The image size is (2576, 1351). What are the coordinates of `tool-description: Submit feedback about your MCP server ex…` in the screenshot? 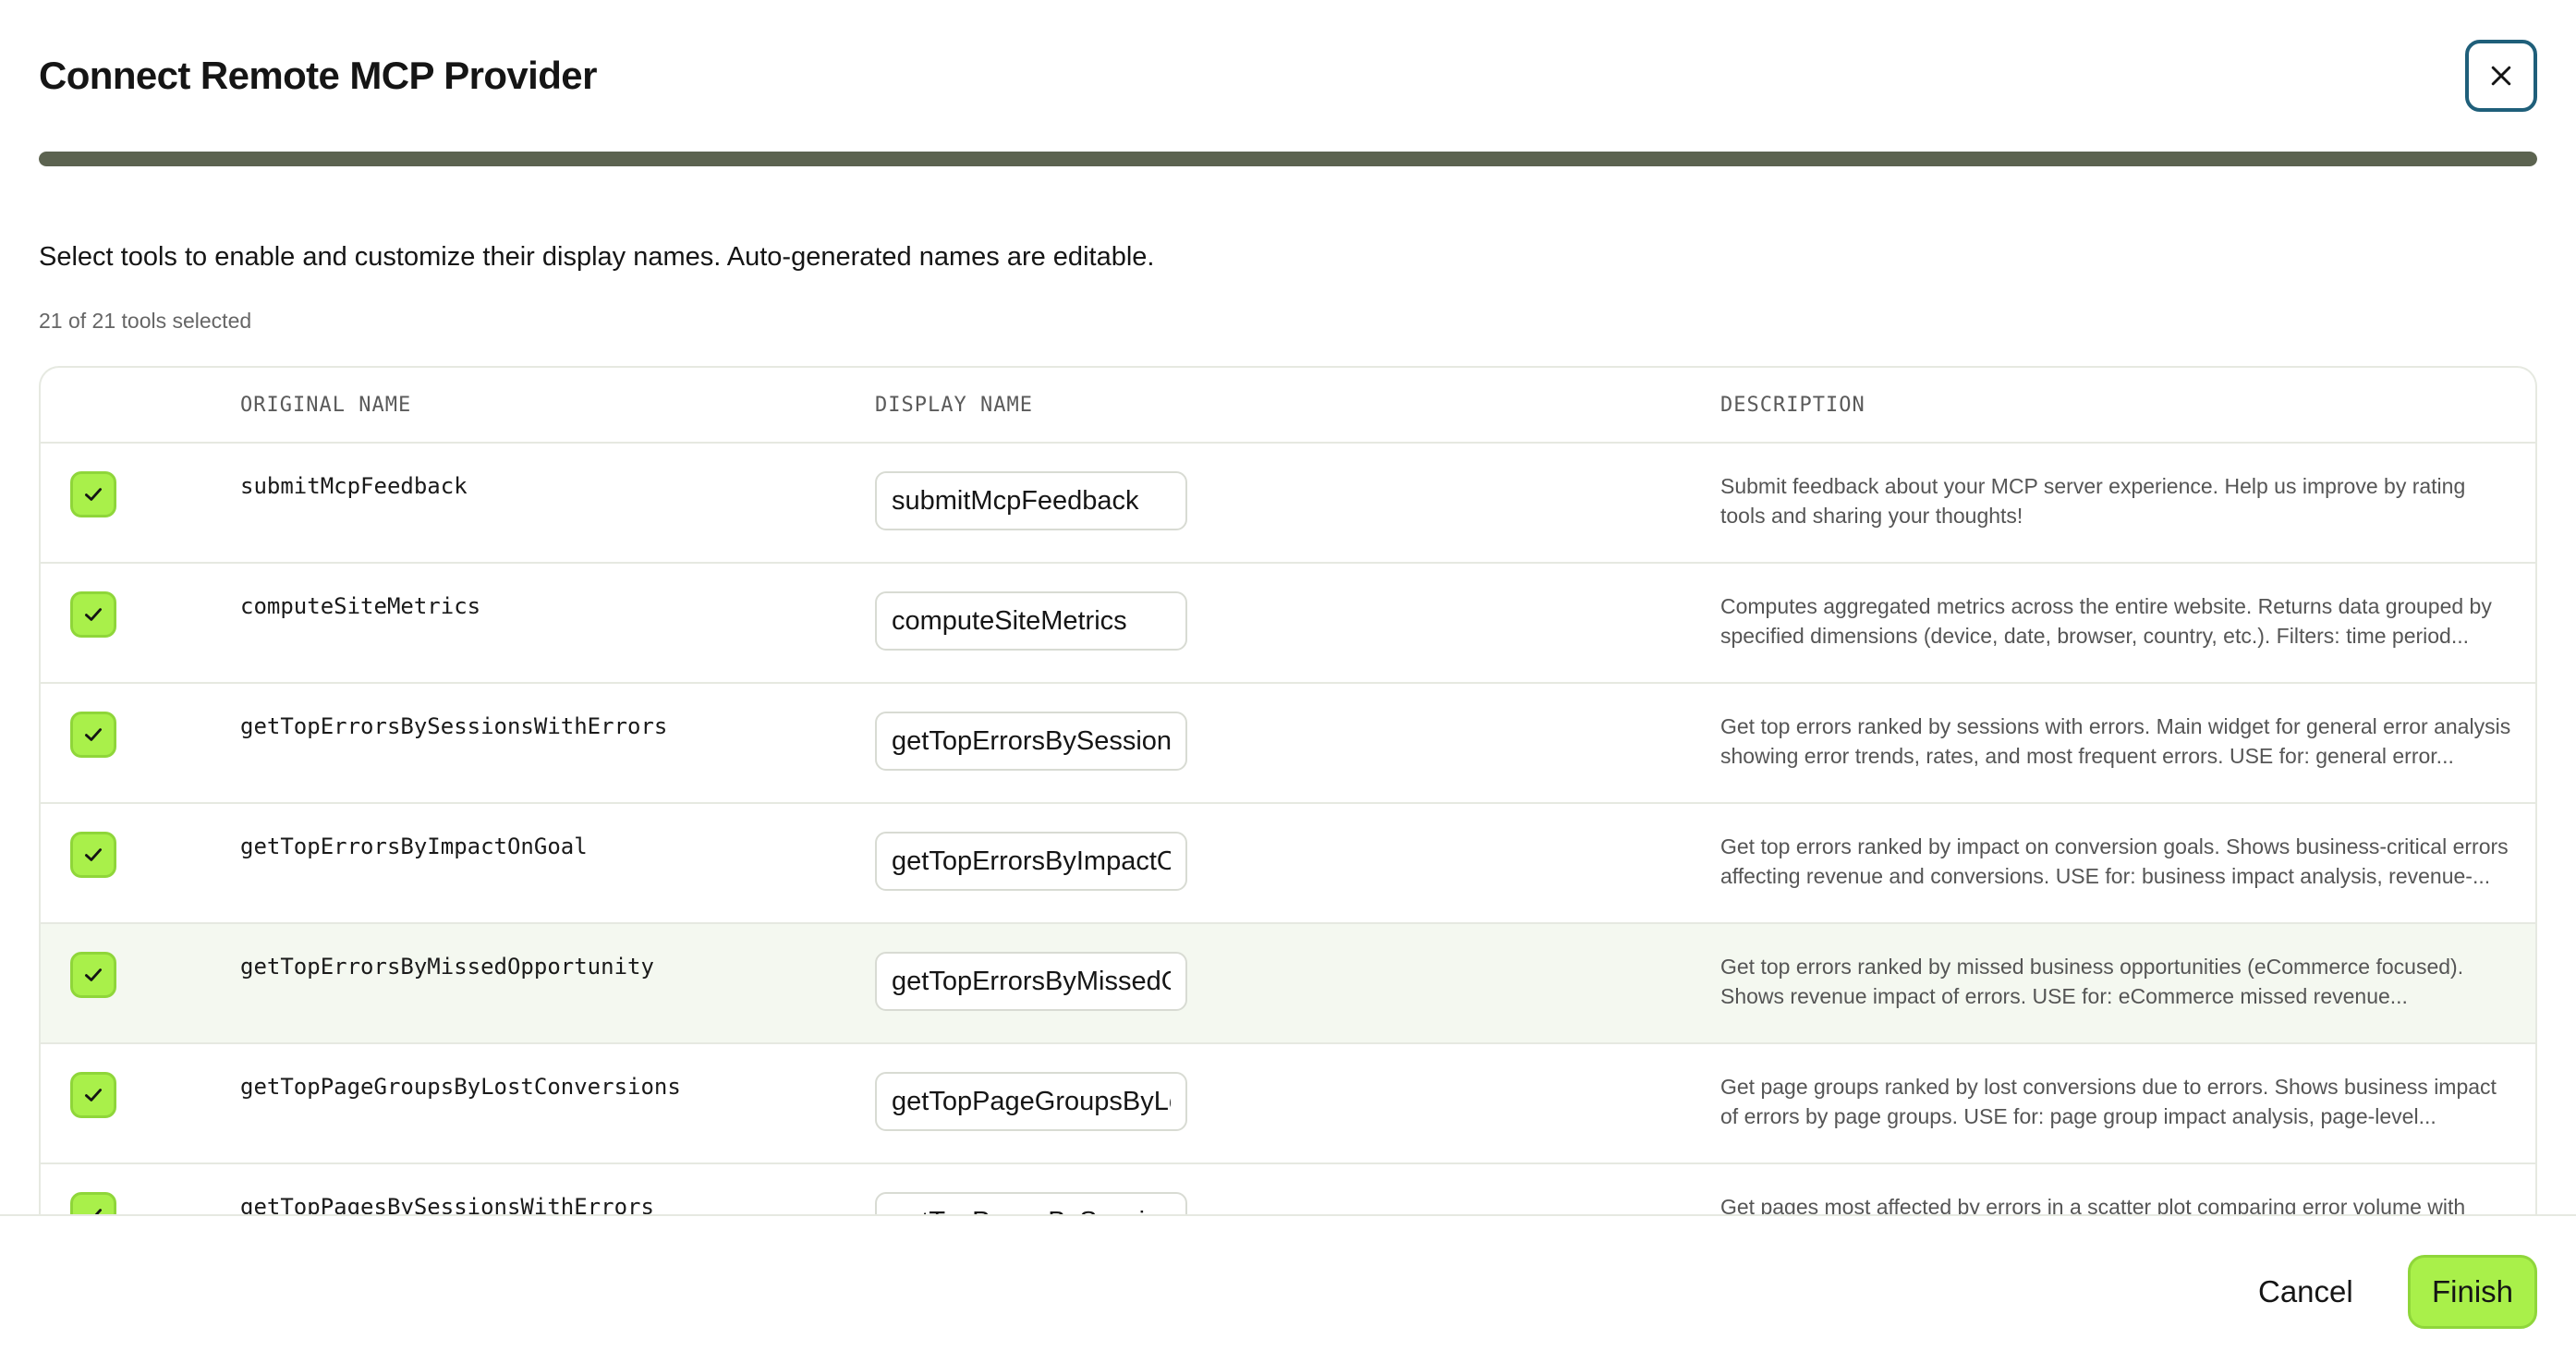 It's located at (2093, 501).